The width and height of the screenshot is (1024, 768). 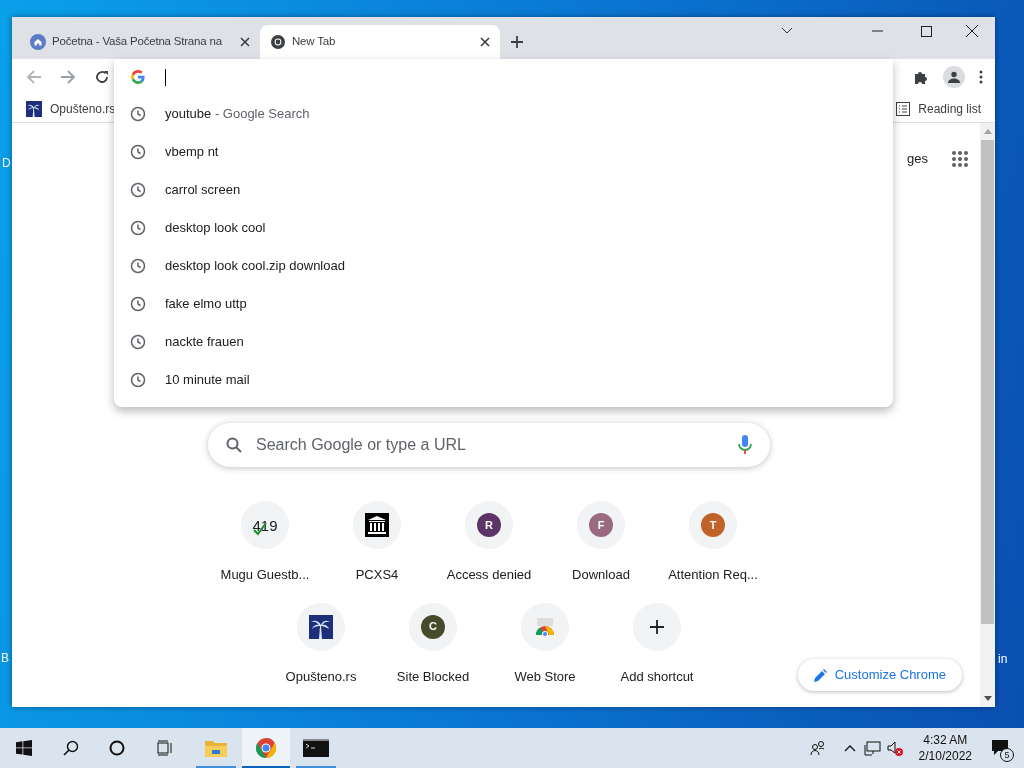 I want to click on suggestion-item: fake elmo uttp, so click(x=503, y=304).